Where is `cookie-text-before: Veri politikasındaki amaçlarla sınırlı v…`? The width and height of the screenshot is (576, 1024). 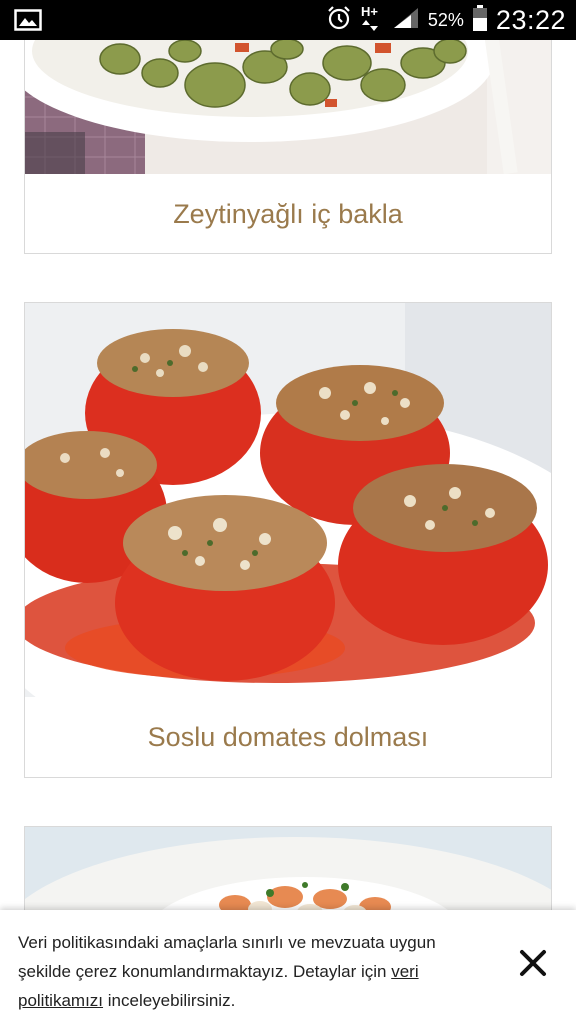
cookie-text-before: Veri politikasındaki amaçlarla sınırlı v… is located at coordinates (227, 957).